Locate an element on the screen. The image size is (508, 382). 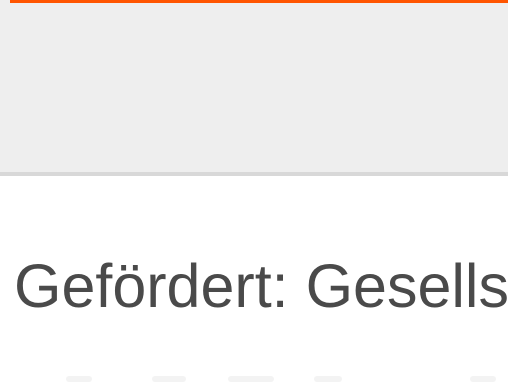
partially-visible-content-strip is located at coordinates (280, 378).